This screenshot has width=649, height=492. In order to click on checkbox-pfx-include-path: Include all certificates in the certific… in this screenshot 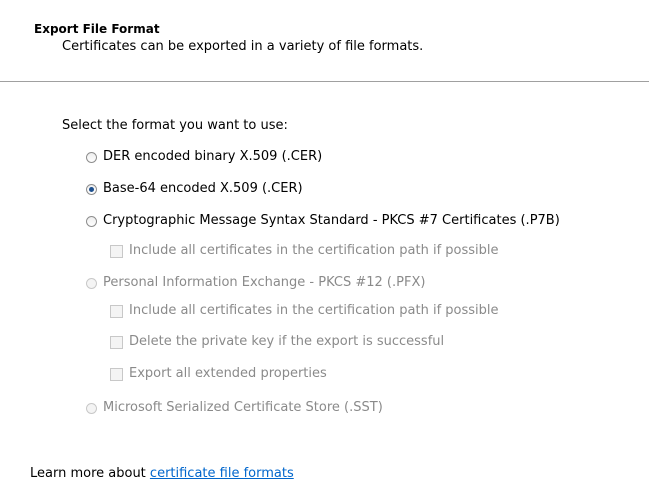, I will do `click(304, 311)`.